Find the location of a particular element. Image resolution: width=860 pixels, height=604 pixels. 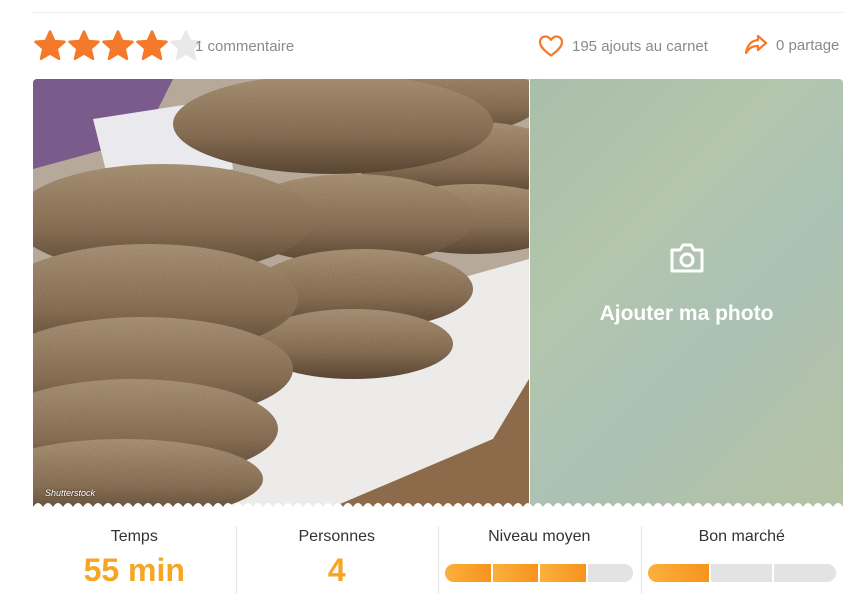

add-photo-label: Ajouter ma photo is located at coordinates (686, 313).